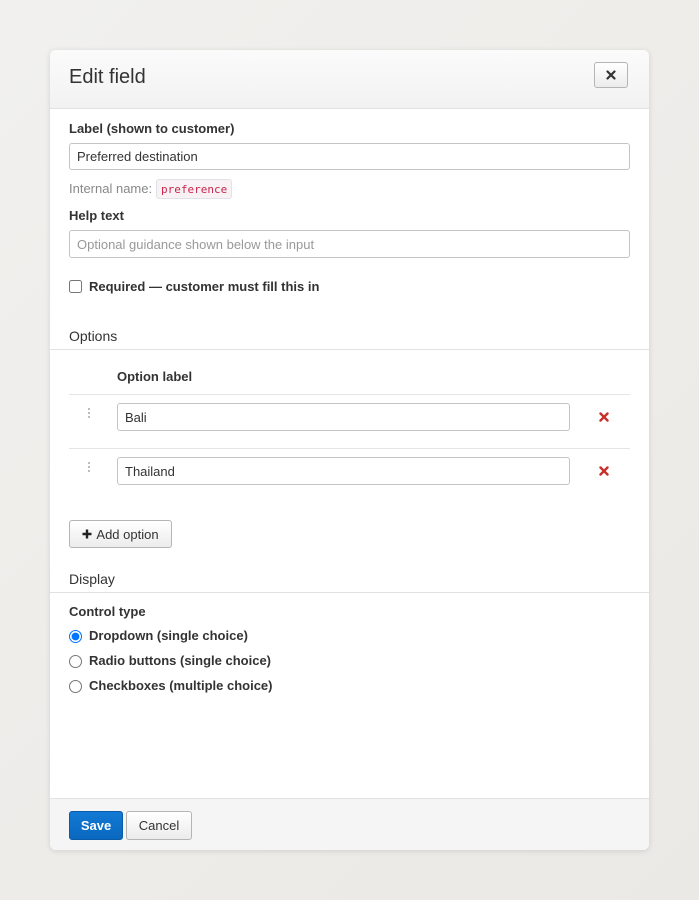 This screenshot has height=900, width=699. I want to click on internal-name-code: preference, so click(194, 189).